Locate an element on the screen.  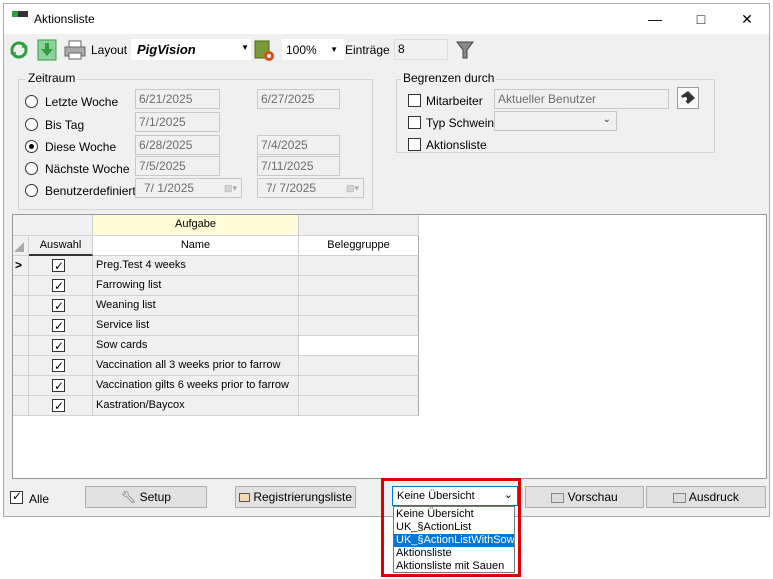
overview-option: UK_§ActionList is located at coordinates (454, 527).